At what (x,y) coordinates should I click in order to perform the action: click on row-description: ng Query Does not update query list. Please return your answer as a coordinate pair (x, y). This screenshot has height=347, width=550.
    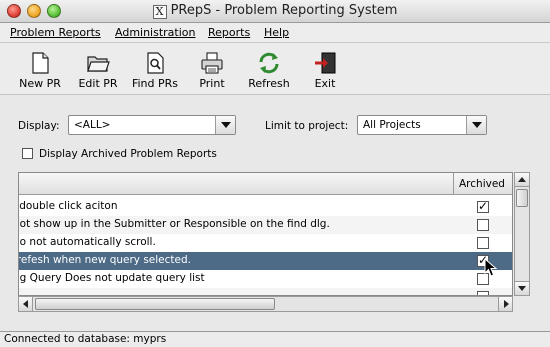
    Looking at the image, I should click on (111, 278).